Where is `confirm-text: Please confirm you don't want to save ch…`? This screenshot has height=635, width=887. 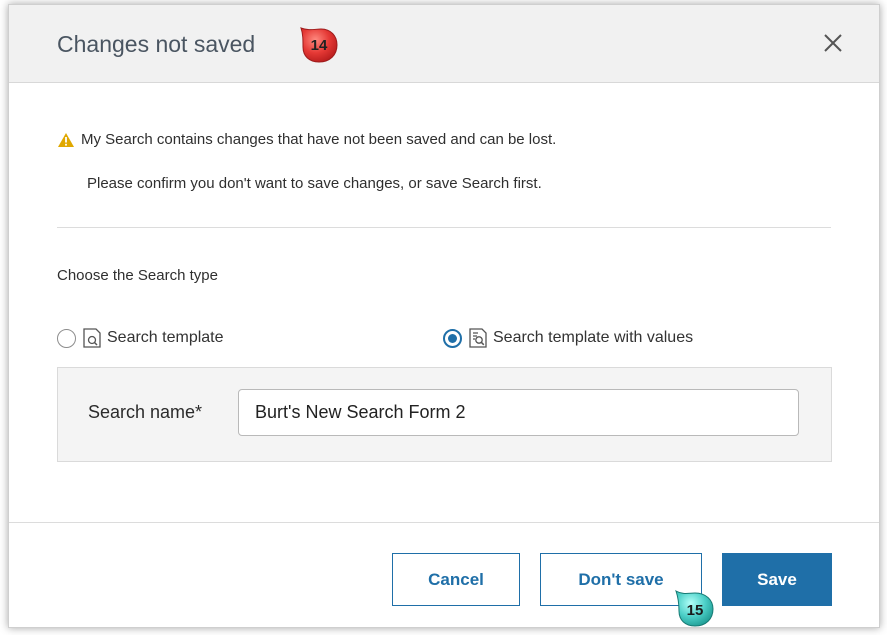
confirm-text: Please confirm you don't want to save ch… is located at coordinates (314, 183).